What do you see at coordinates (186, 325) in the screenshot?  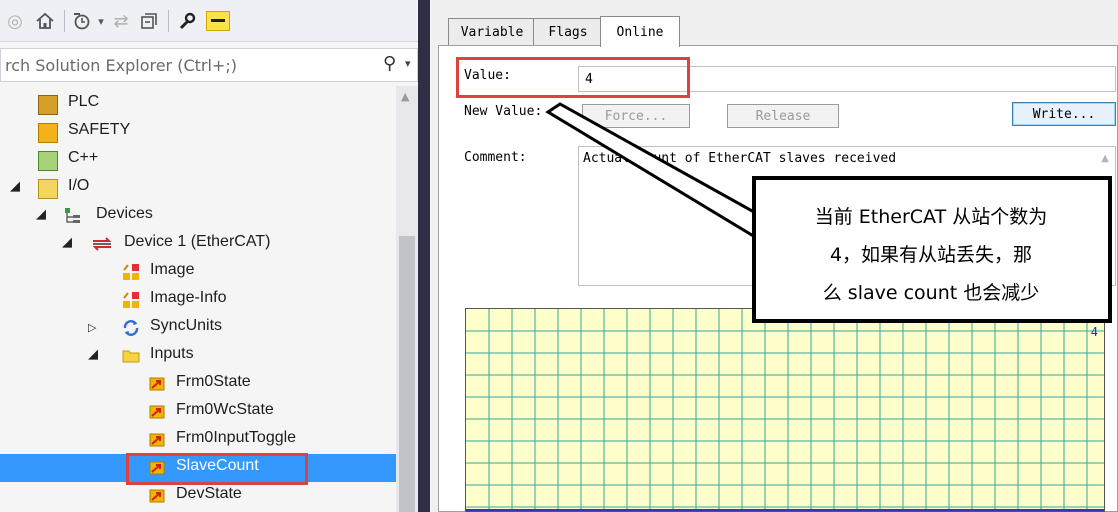 I see `tree-item-label: SyncUnits` at bounding box center [186, 325].